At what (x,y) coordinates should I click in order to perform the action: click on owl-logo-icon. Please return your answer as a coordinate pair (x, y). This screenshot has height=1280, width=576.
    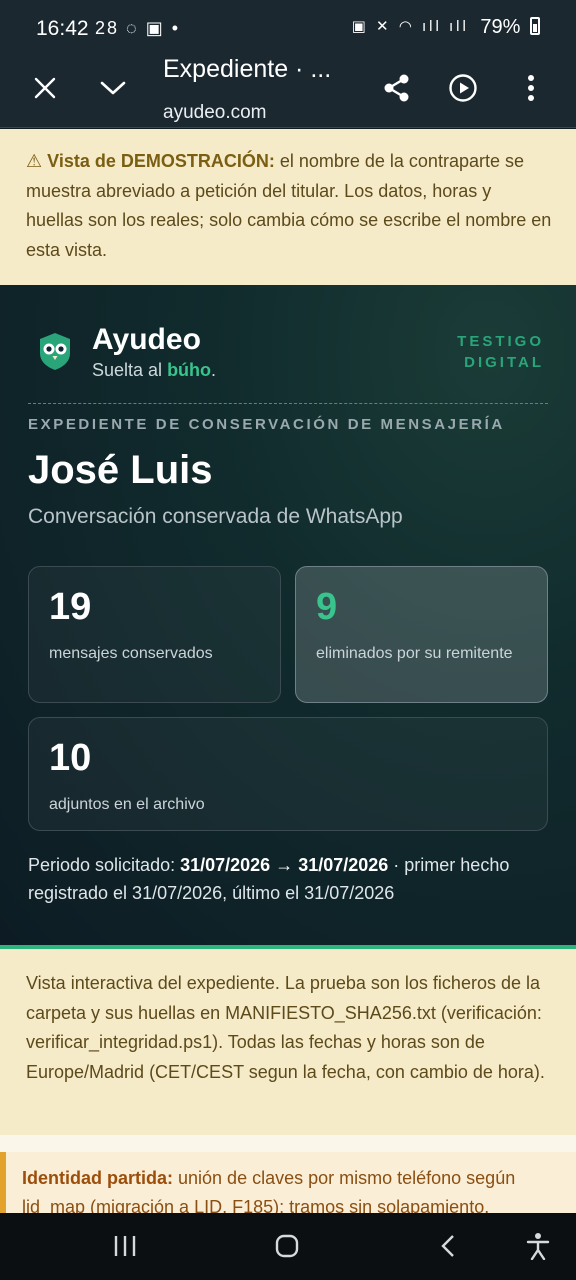
    Looking at the image, I should click on (55, 351).